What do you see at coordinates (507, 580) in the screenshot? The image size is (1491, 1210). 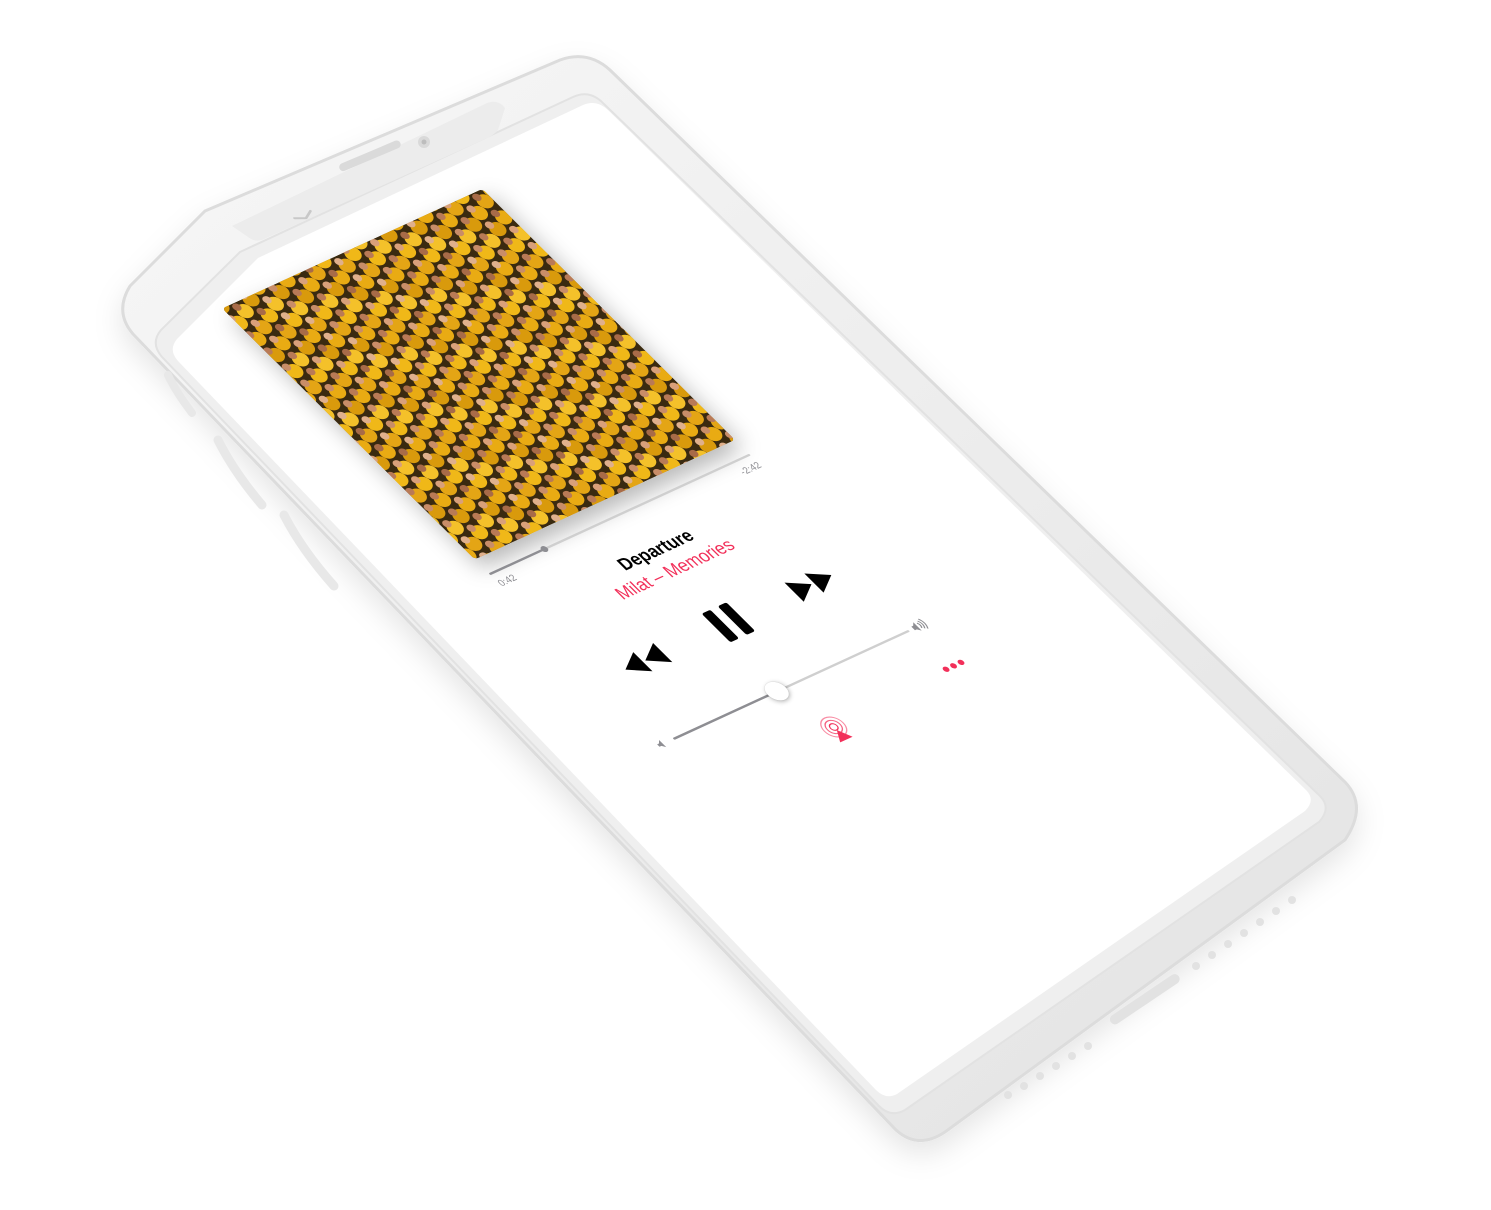 I see `elapsed-time: 0:42` at bounding box center [507, 580].